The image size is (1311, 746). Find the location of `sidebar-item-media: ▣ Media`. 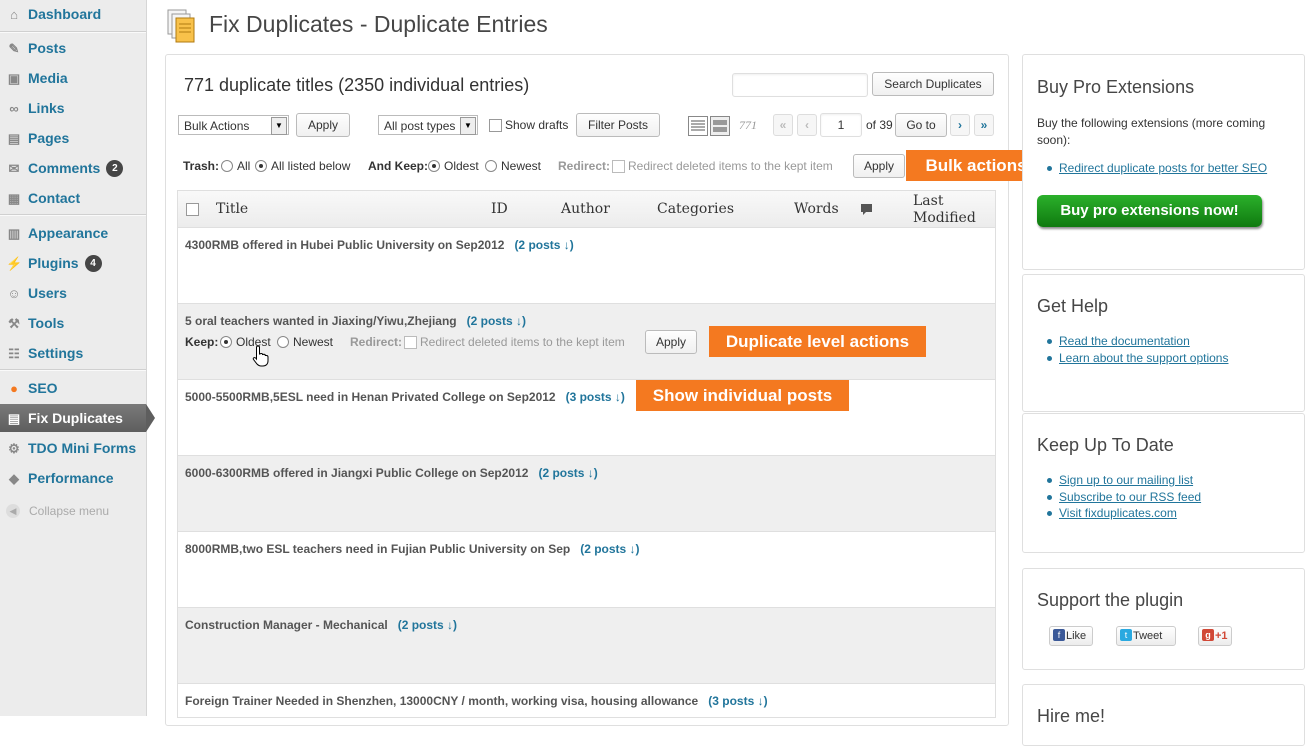

sidebar-item-media: ▣ Media is located at coordinates (73, 78).